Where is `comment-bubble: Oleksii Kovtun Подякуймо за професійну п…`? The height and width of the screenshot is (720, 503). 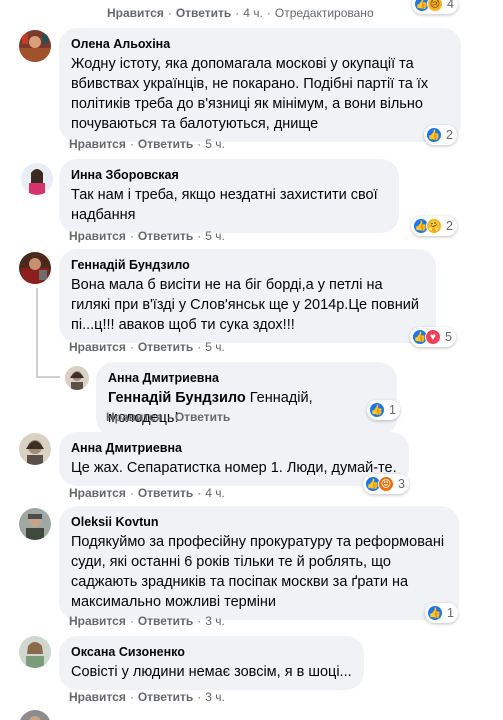
comment-bubble: Oleksii Kovtun Подякуймо за професійну п… is located at coordinates (259, 563).